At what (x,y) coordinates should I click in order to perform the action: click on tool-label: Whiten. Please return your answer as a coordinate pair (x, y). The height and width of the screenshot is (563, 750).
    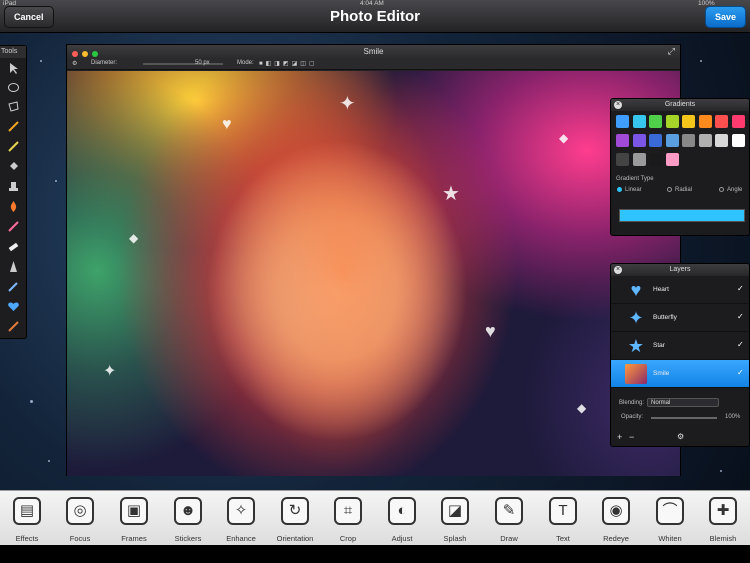
    Looking at the image, I should click on (670, 538).